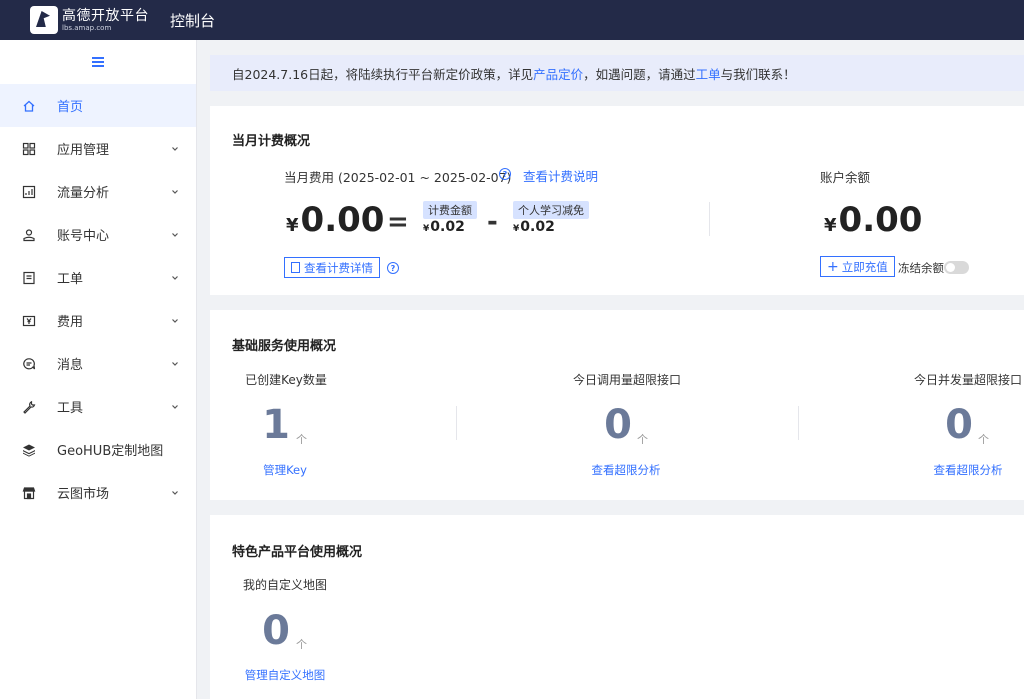  I want to click on featured-products-title: 特色产品平台使用概况, so click(297, 552).